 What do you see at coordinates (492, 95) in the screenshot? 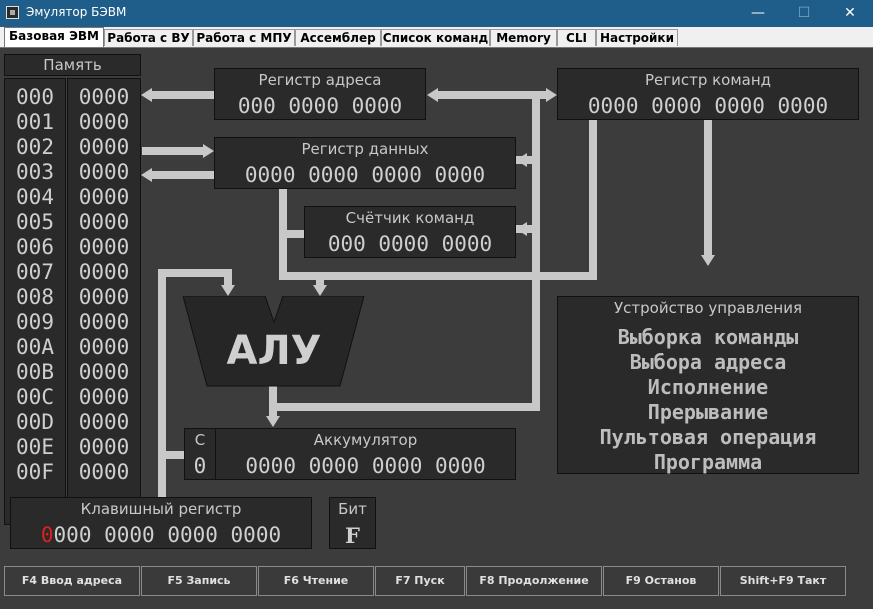
I see `line-cr-to-ar` at bounding box center [492, 95].